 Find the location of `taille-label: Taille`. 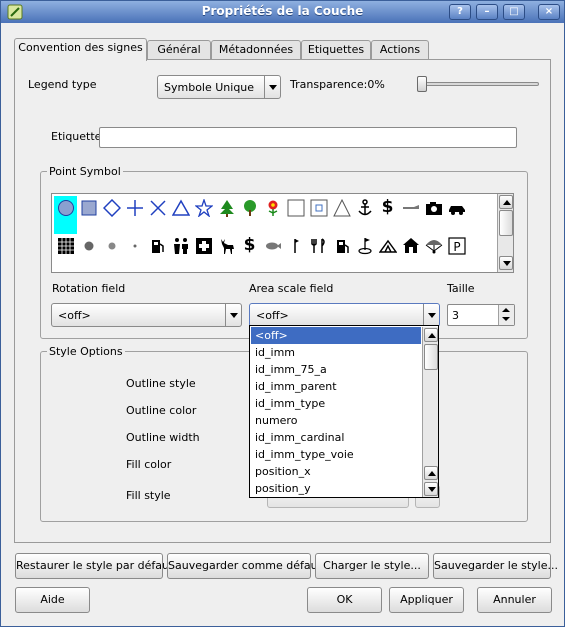

taille-label: Taille is located at coordinates (461, 288).